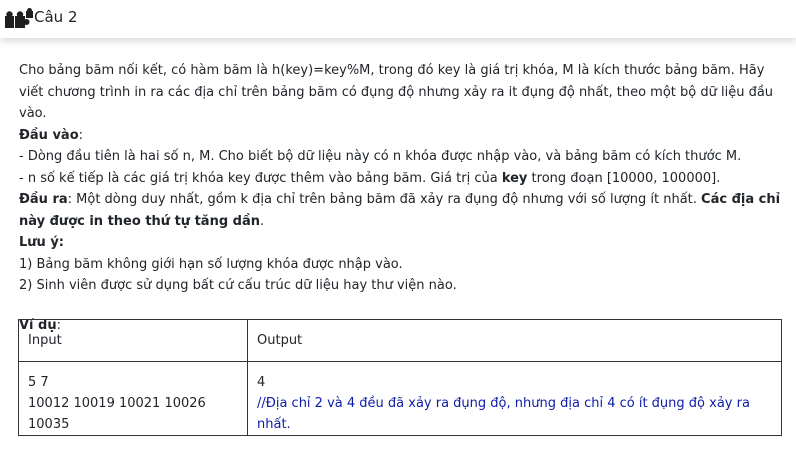 The height and width of the screenshot is (461, 796). Describe the element at coordinates (404, 136) in the screenshot. I see `input-heading: Đầu vào:` at that location.